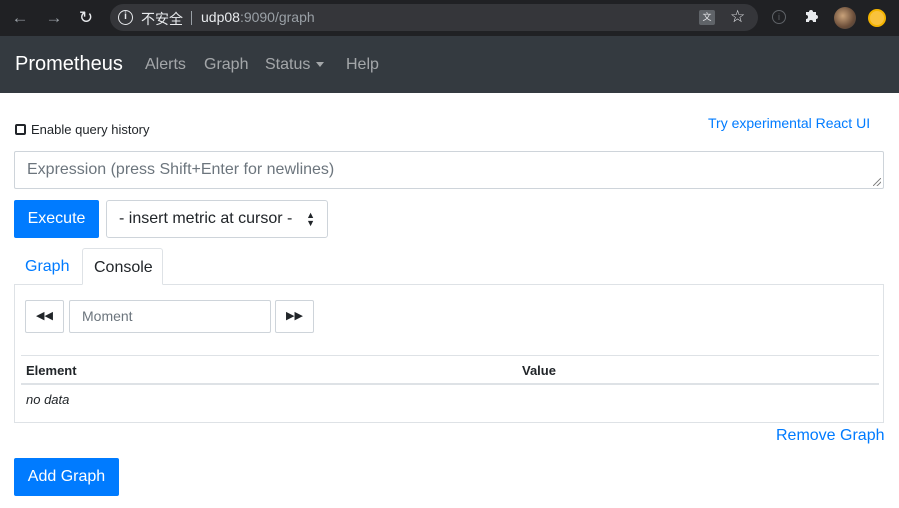  I want to click on forward-fast-icon: ▶▶, so click(294, 316).